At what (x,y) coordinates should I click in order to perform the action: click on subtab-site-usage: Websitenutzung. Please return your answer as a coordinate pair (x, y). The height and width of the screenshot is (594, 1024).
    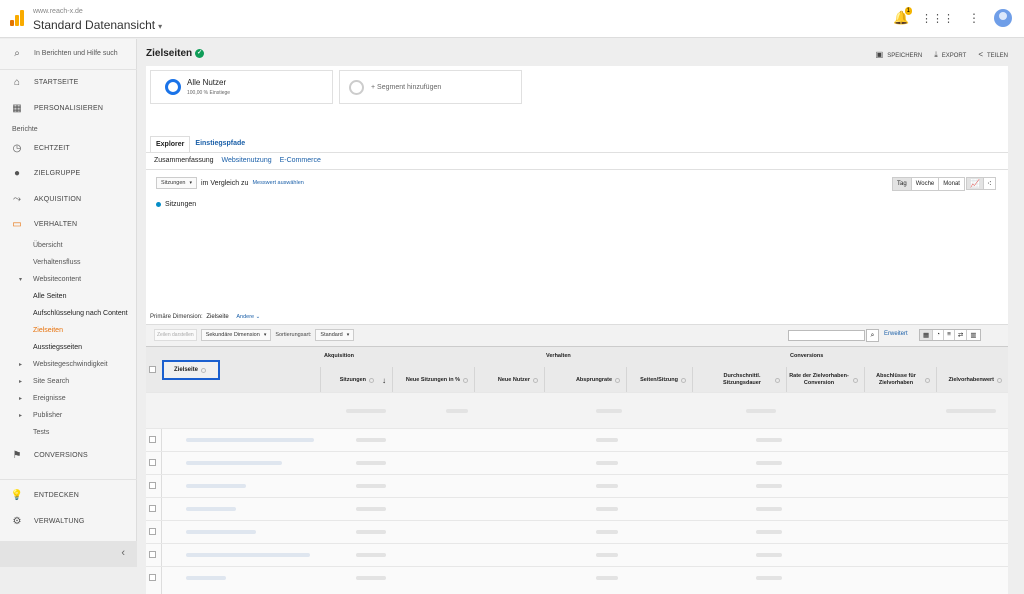
    Looking at the image, I should click on (247, 160).